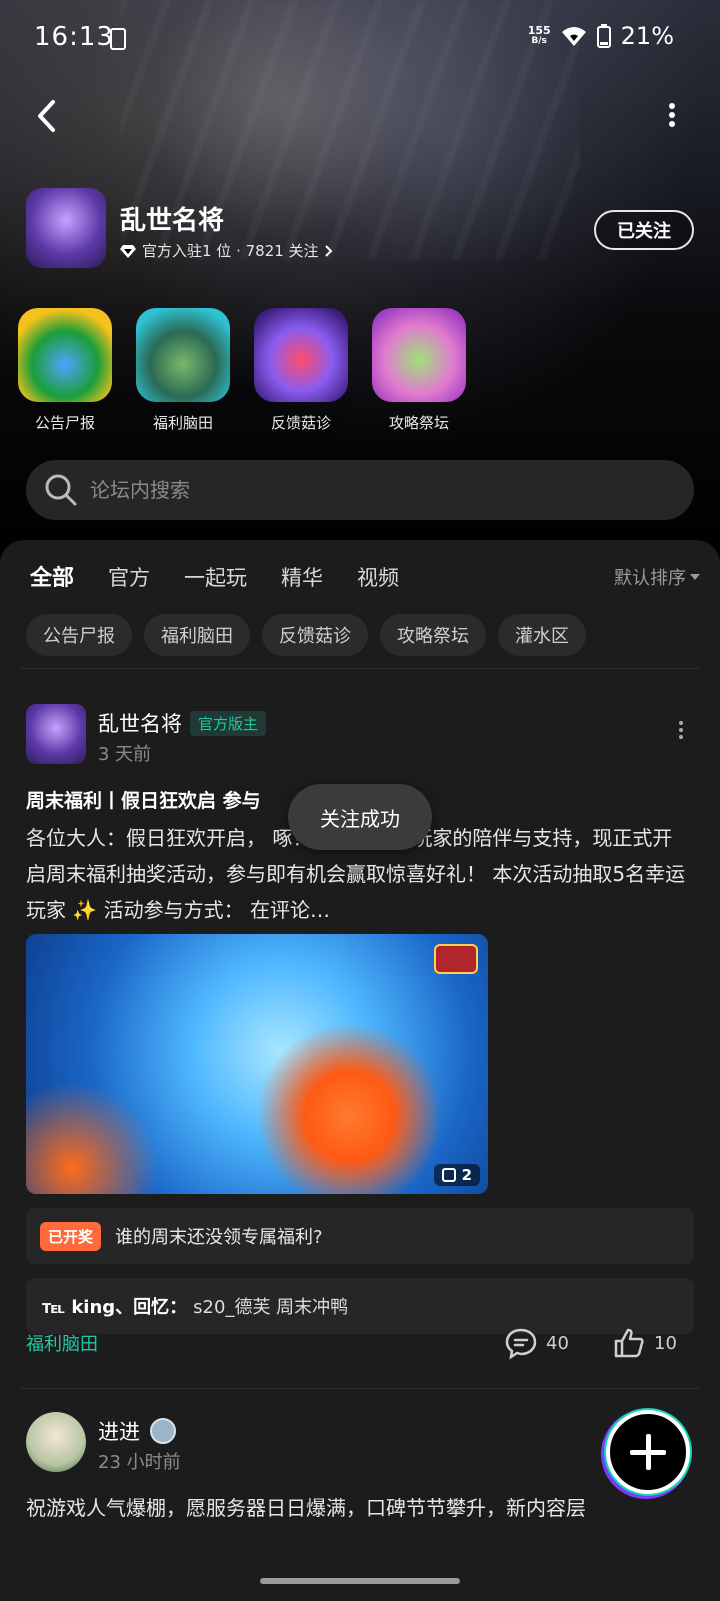 This screenshot has height=1601, width=720. I want to click on tab-play-together: 一起玩, so click(215, 577).